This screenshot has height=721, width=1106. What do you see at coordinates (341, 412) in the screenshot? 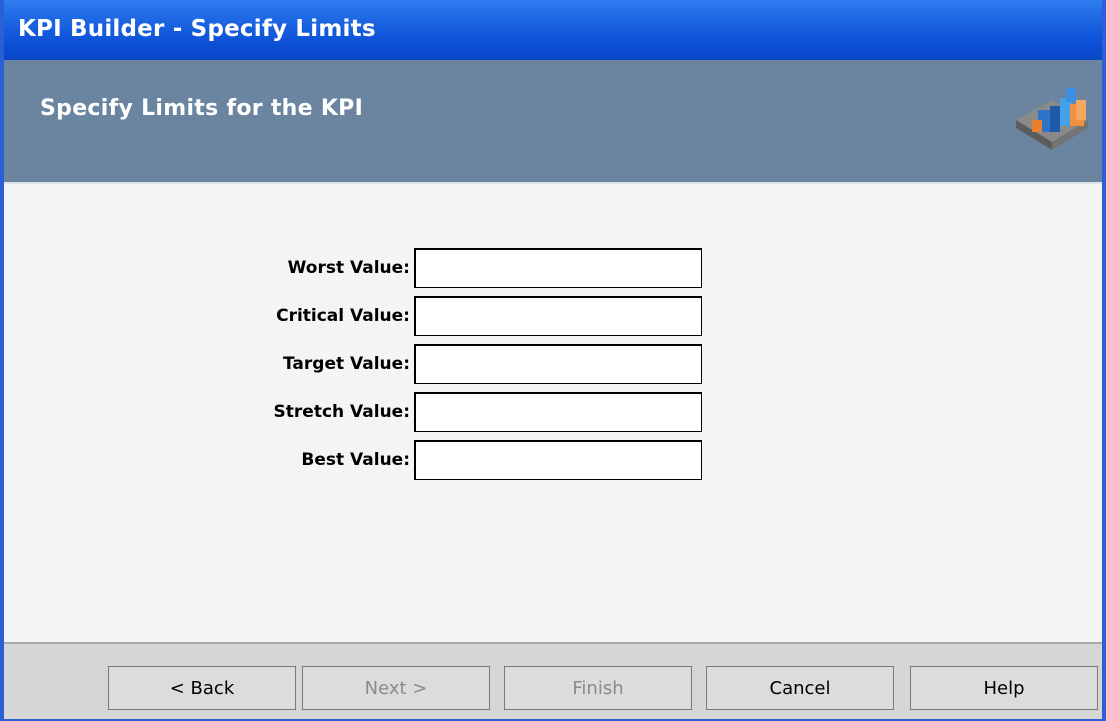
I see `stretch-value-label: Stretch Value:` at bounding box center [341, 412].